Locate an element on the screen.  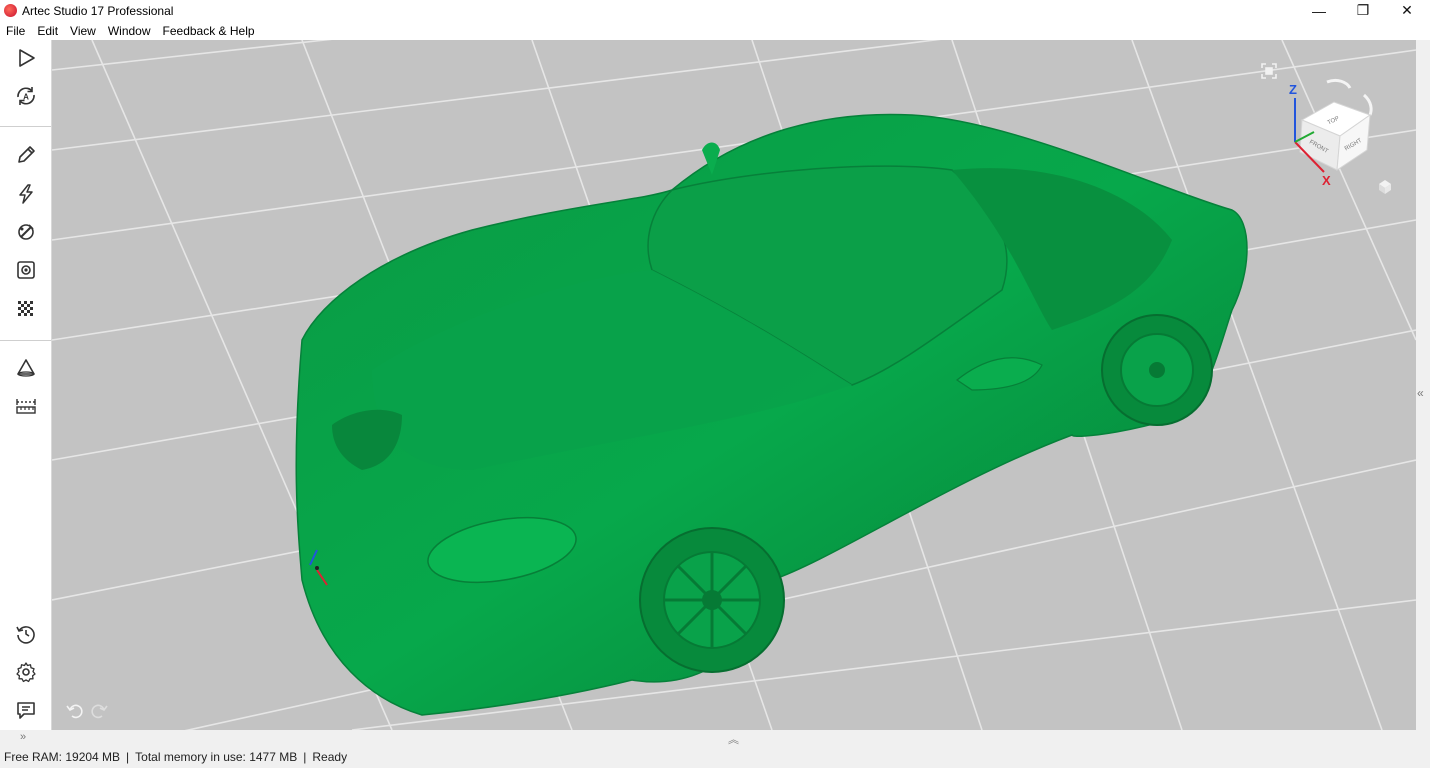
redo-icon is located at coordinates (99, 711).